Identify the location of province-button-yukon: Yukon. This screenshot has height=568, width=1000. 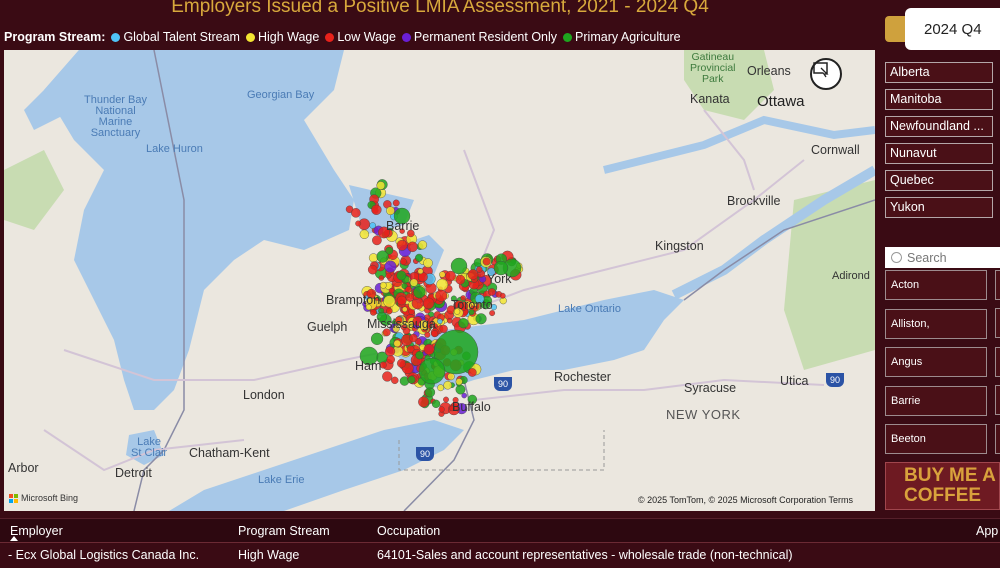
(939, 207).